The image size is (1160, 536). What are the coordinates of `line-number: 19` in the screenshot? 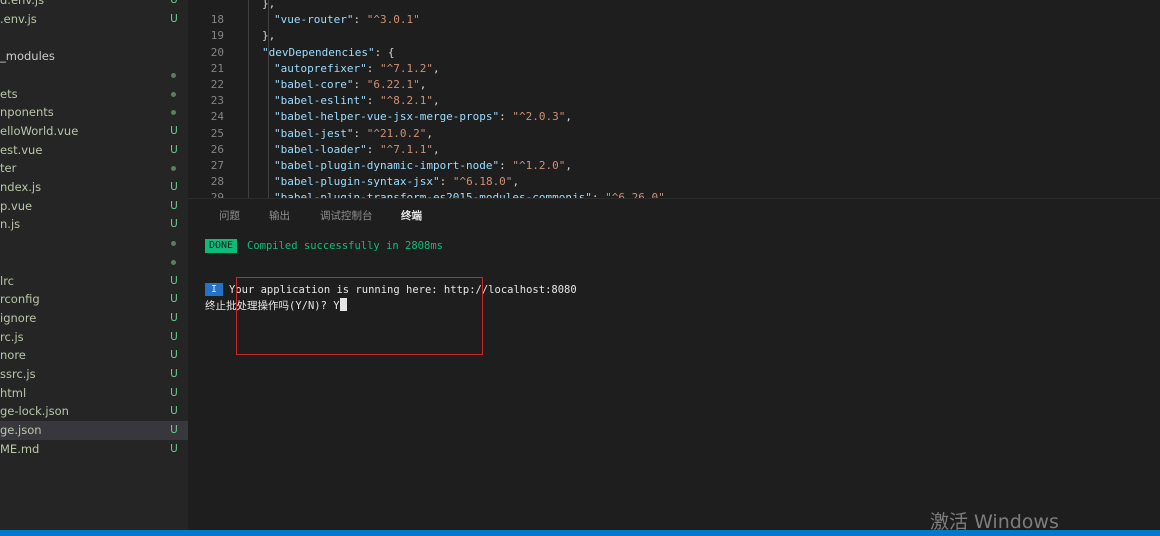 It's located at (217, 36).